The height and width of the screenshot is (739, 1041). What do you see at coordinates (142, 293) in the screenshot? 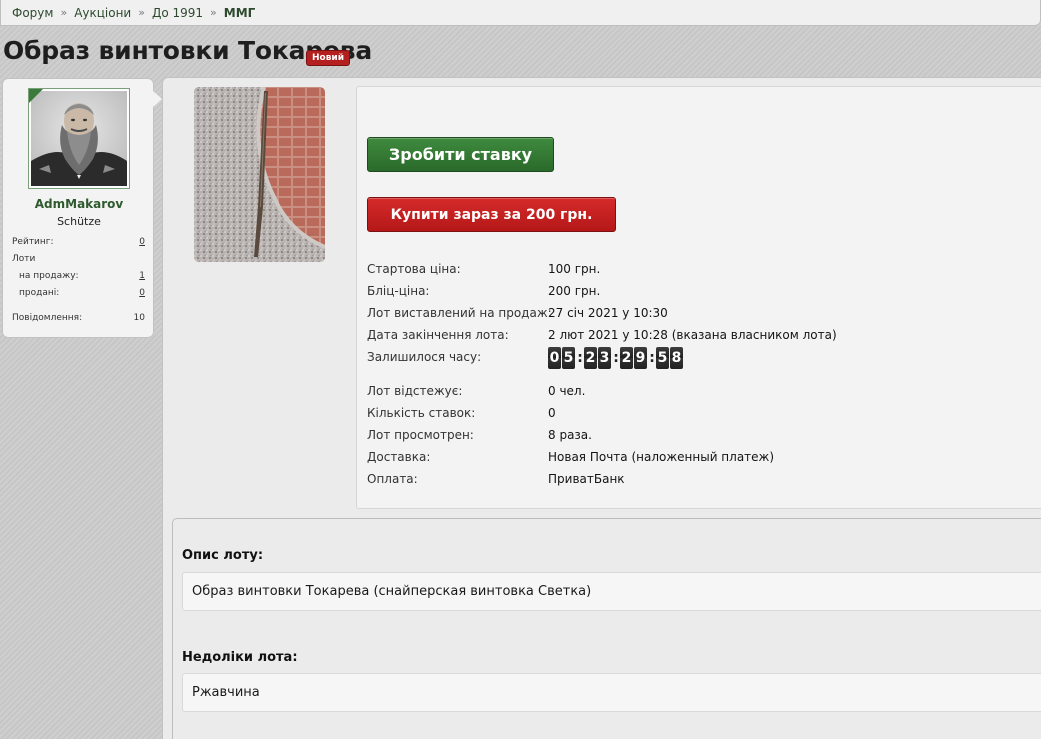
I see `stat-sold-value: 0` at bounding box center [142, 293].